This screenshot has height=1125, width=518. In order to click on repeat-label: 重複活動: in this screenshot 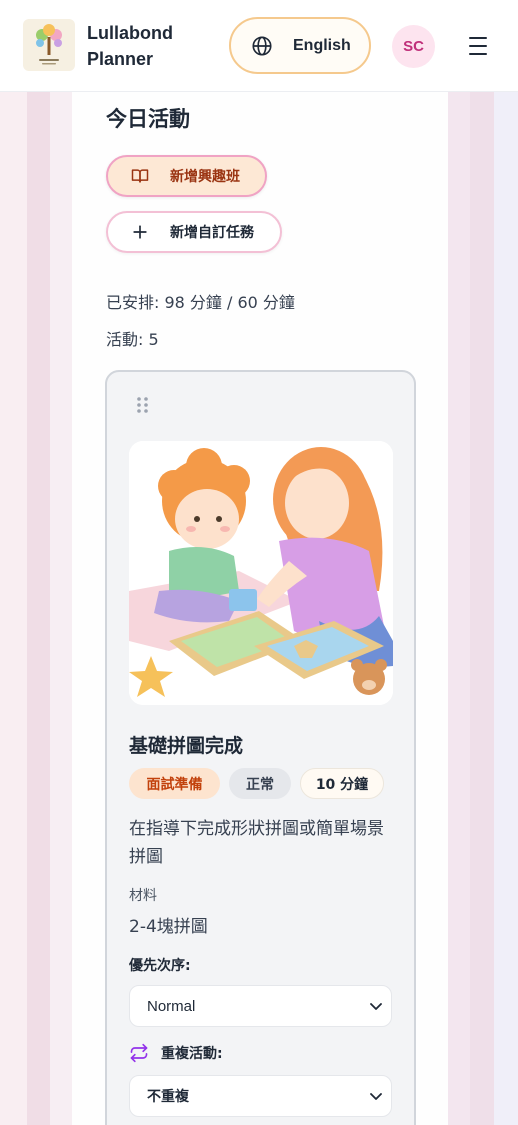, I will do `click(192, 1054)`.